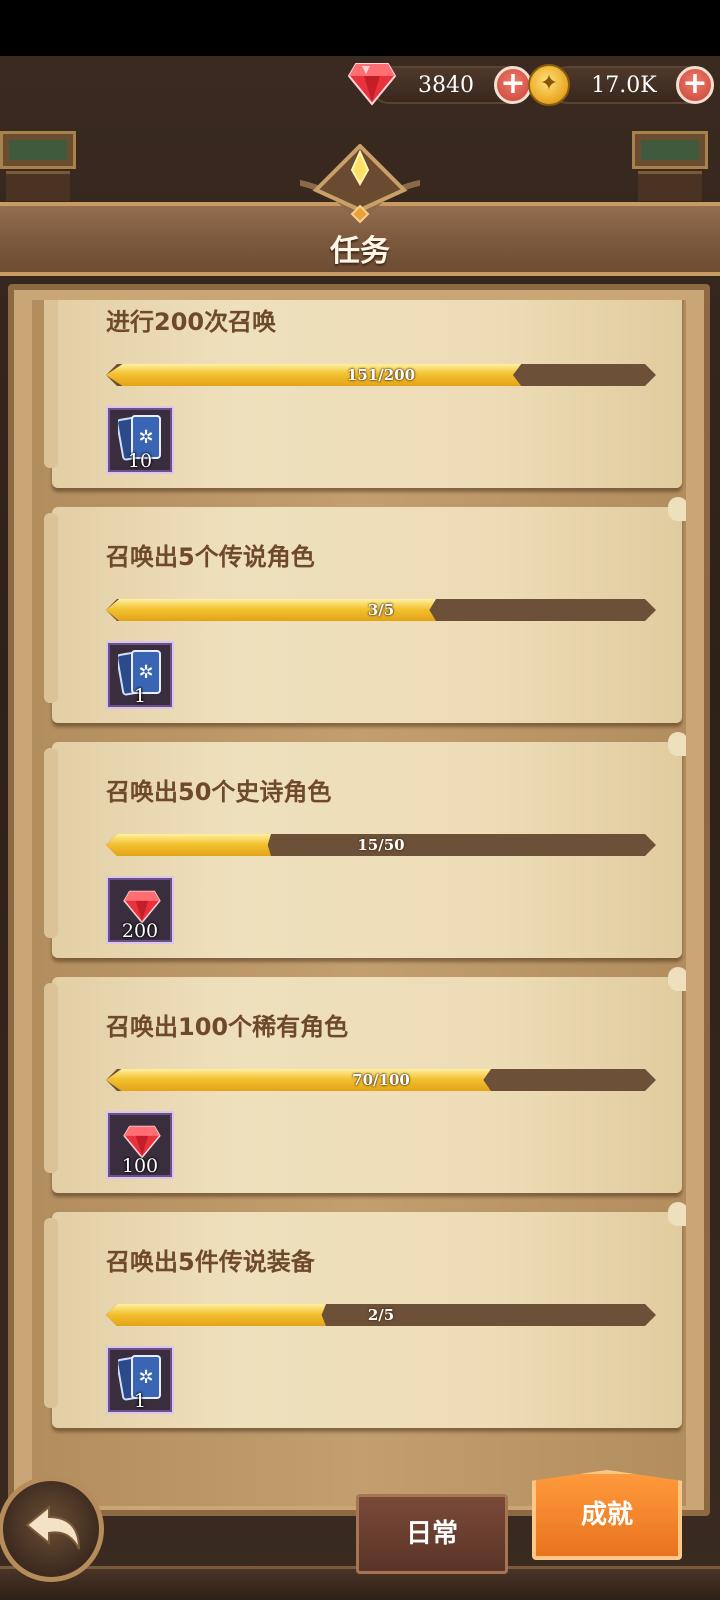 The height and width of the screenshot is (1600, 720). I want to click on reward-item: 100, so click(140, 1145).